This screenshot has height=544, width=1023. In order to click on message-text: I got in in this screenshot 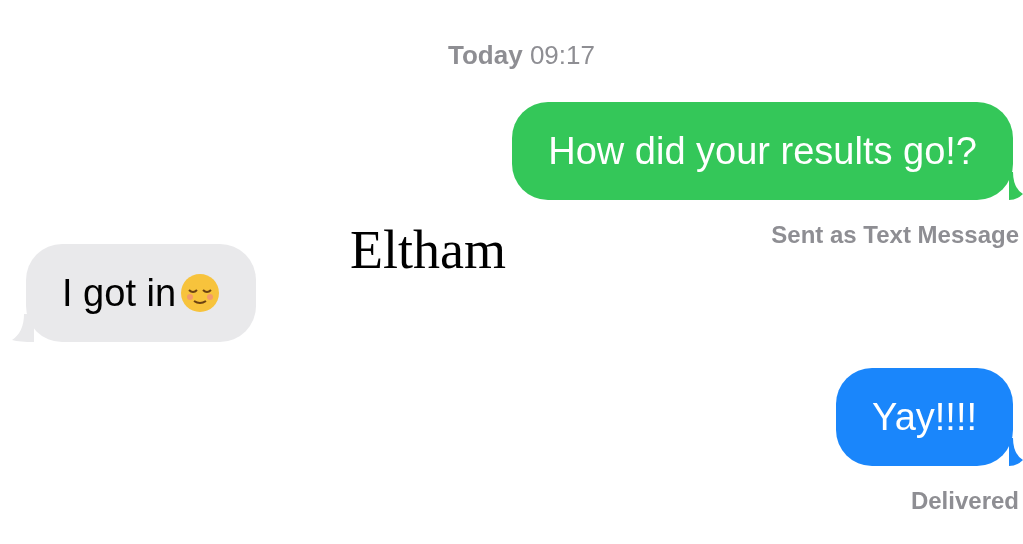, I will do `click(119, 293)`.